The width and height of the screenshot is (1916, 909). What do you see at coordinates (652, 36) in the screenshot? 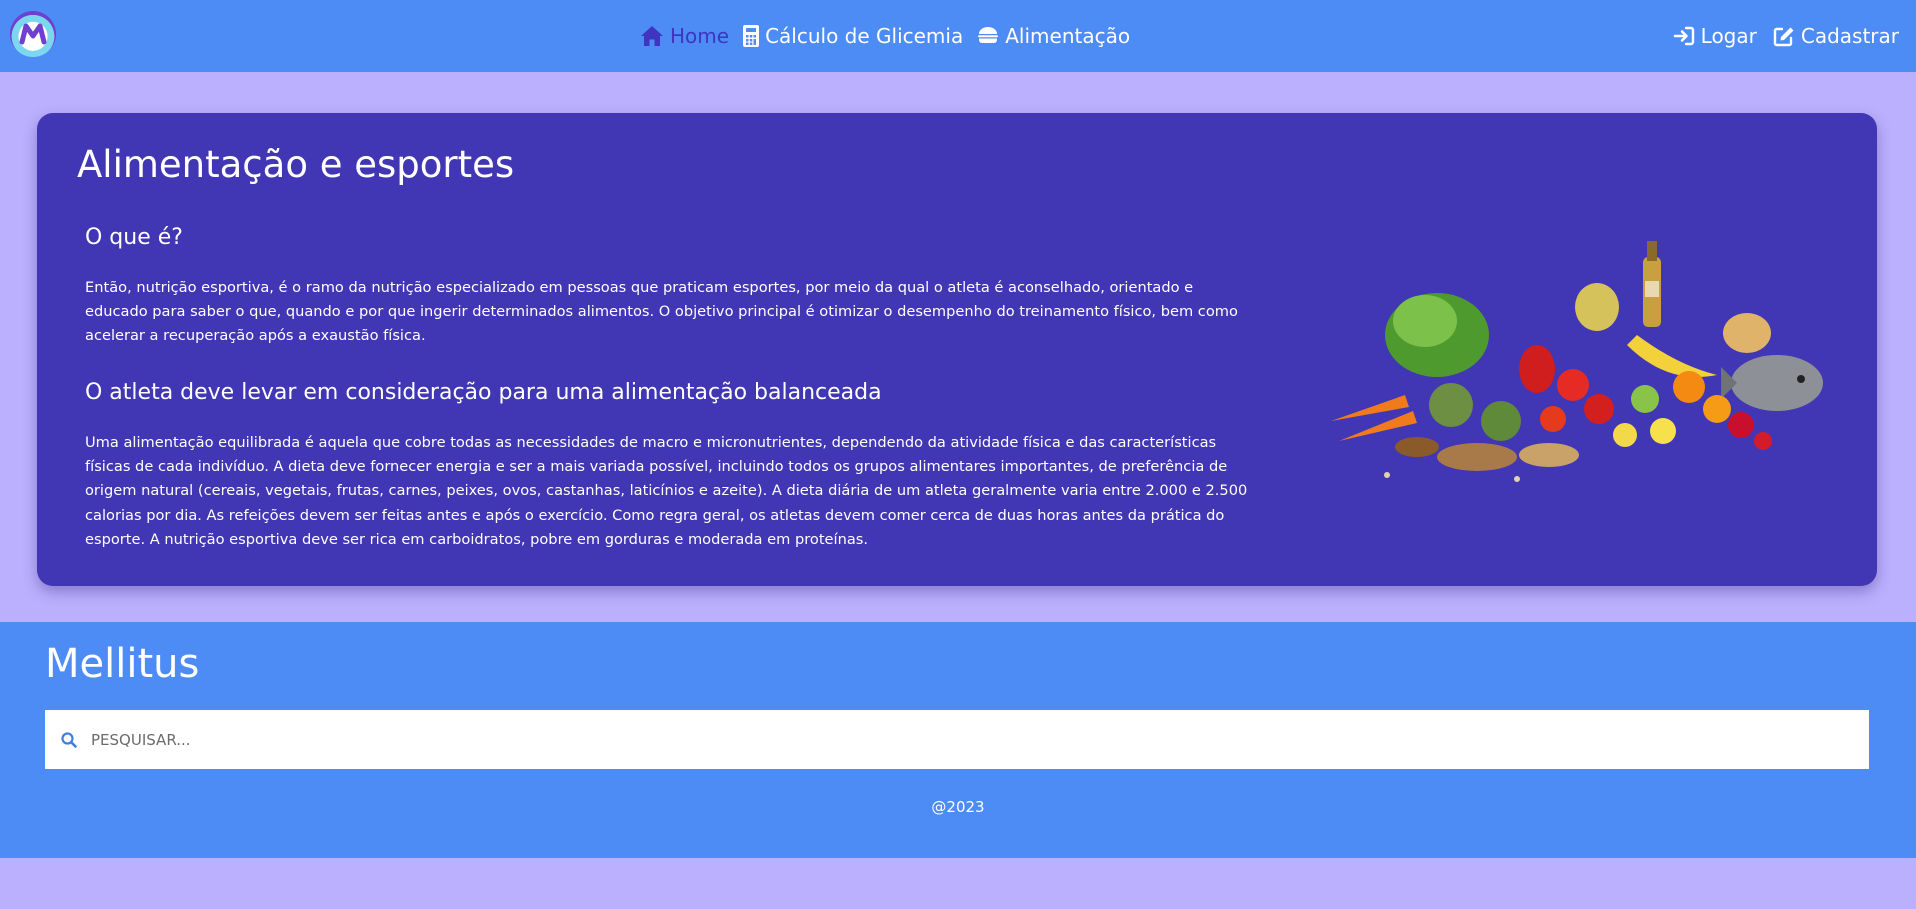
I see `home-icon` at bounding box center [652, 36].